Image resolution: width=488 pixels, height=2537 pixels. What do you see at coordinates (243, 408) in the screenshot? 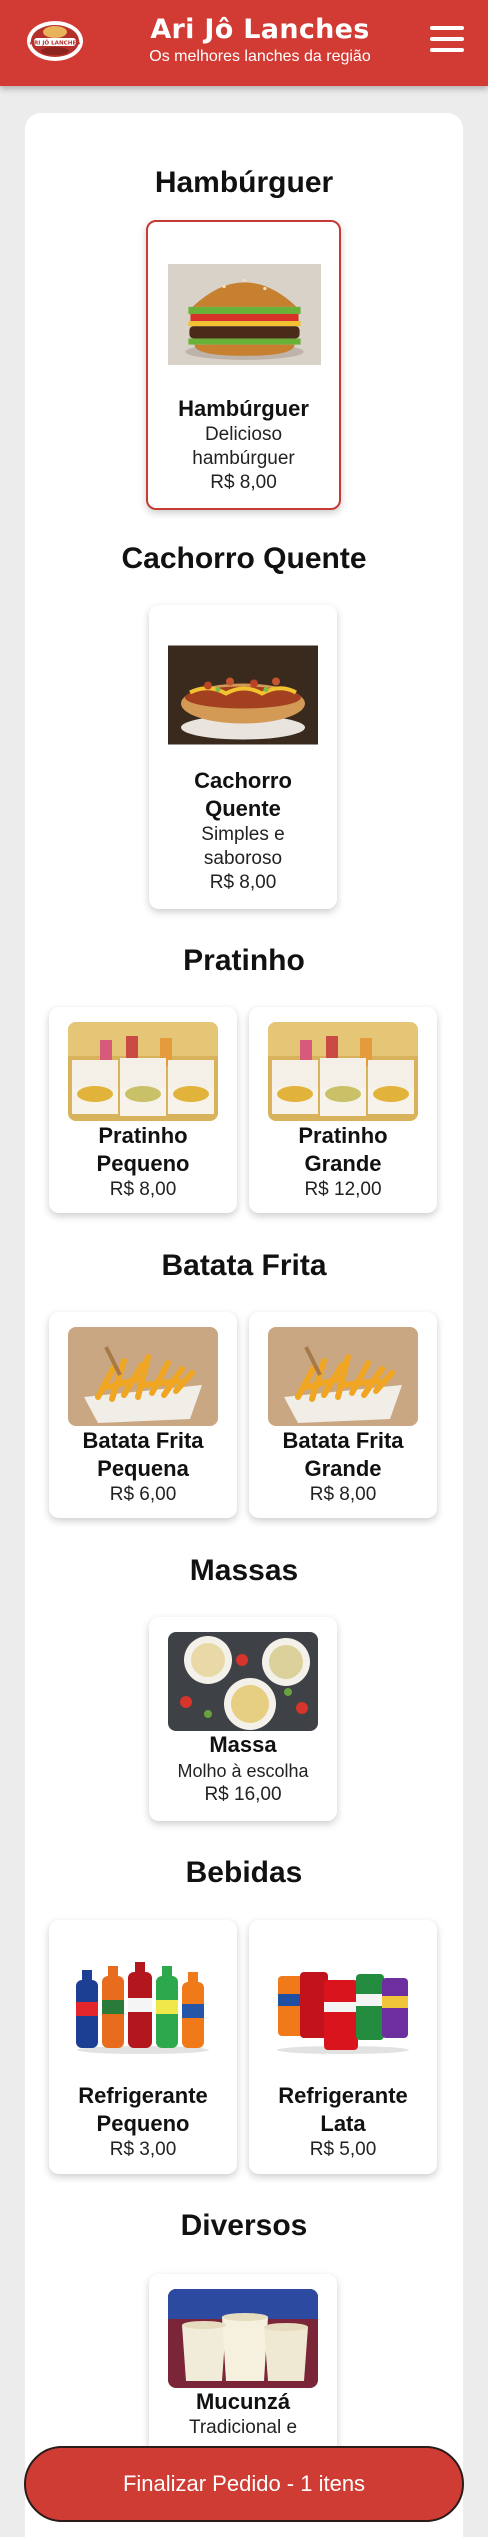
I see `product-name: Hambúrguer` at bounding box center [243, 408].